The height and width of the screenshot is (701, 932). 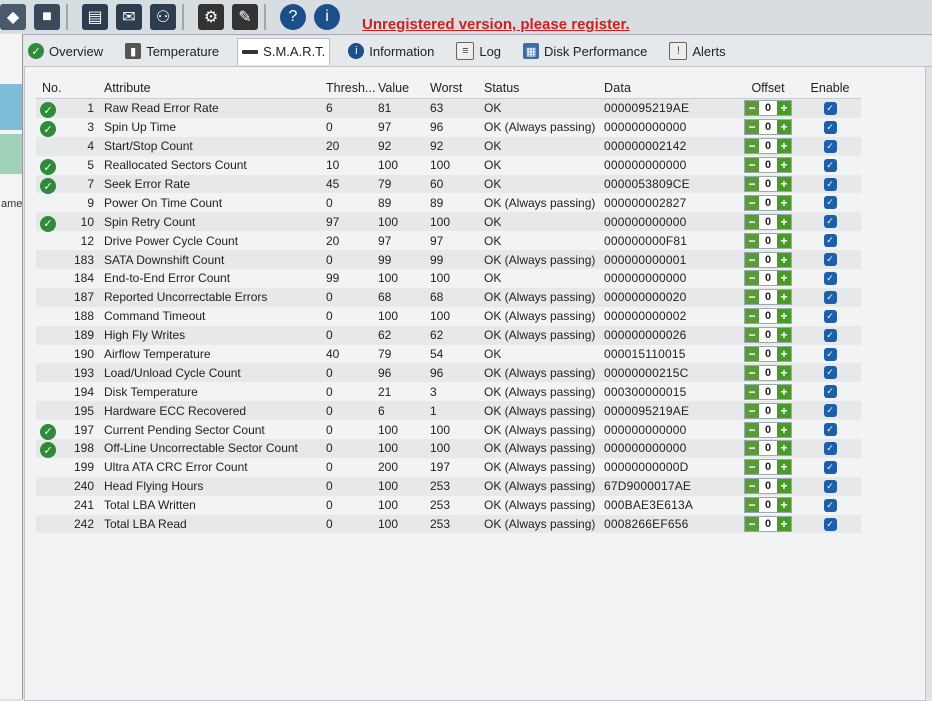 I want to click on column-header-status: Status, so click(x=539, y=88).